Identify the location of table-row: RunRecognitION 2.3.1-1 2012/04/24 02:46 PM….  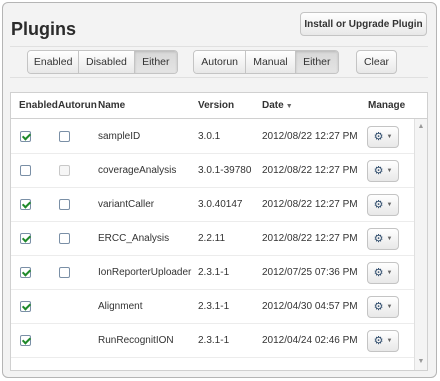
(212, 341).